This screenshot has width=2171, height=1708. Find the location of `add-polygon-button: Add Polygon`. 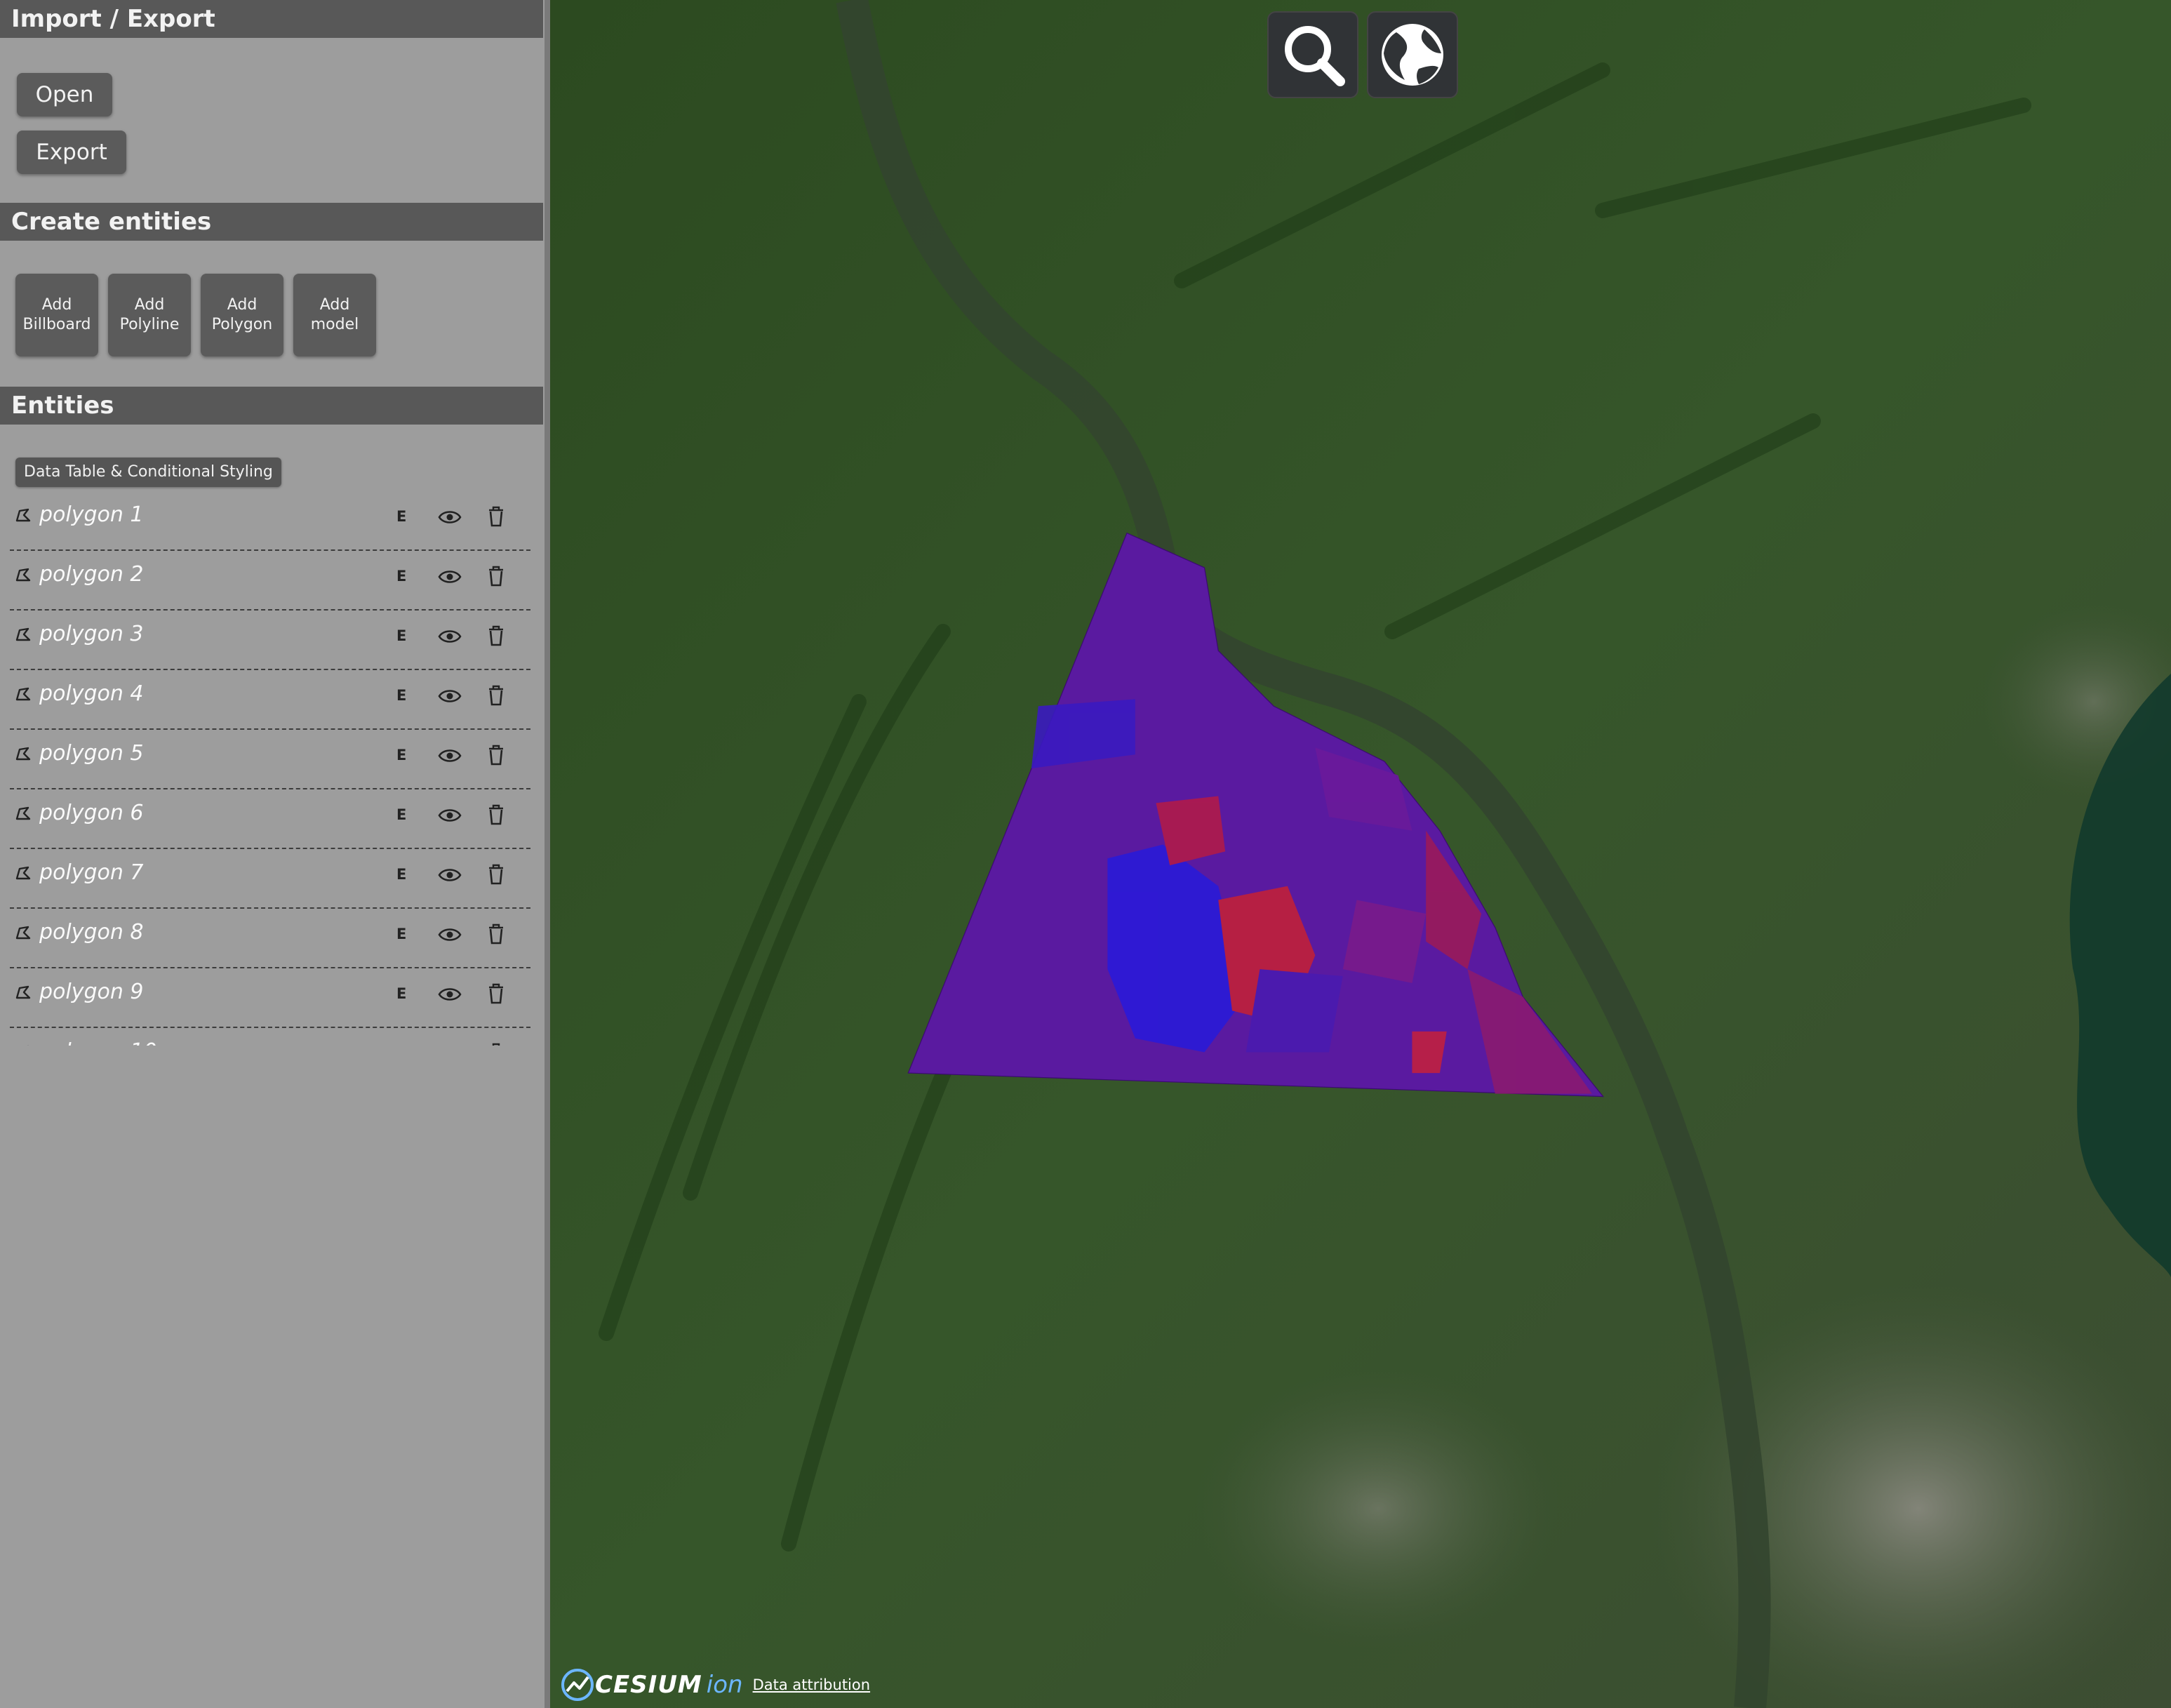

add-polygon-button: Add Polygon is located at coordinates (242, 315).